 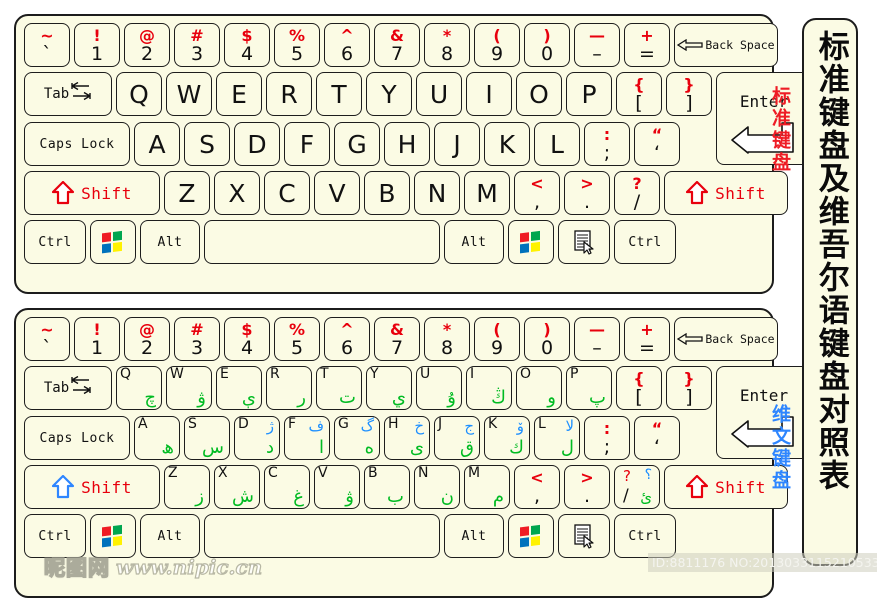 What do you see at coordinates (487, 487) in the screenshot?
I see `key-m: M م` at bounding box center [487, 487].